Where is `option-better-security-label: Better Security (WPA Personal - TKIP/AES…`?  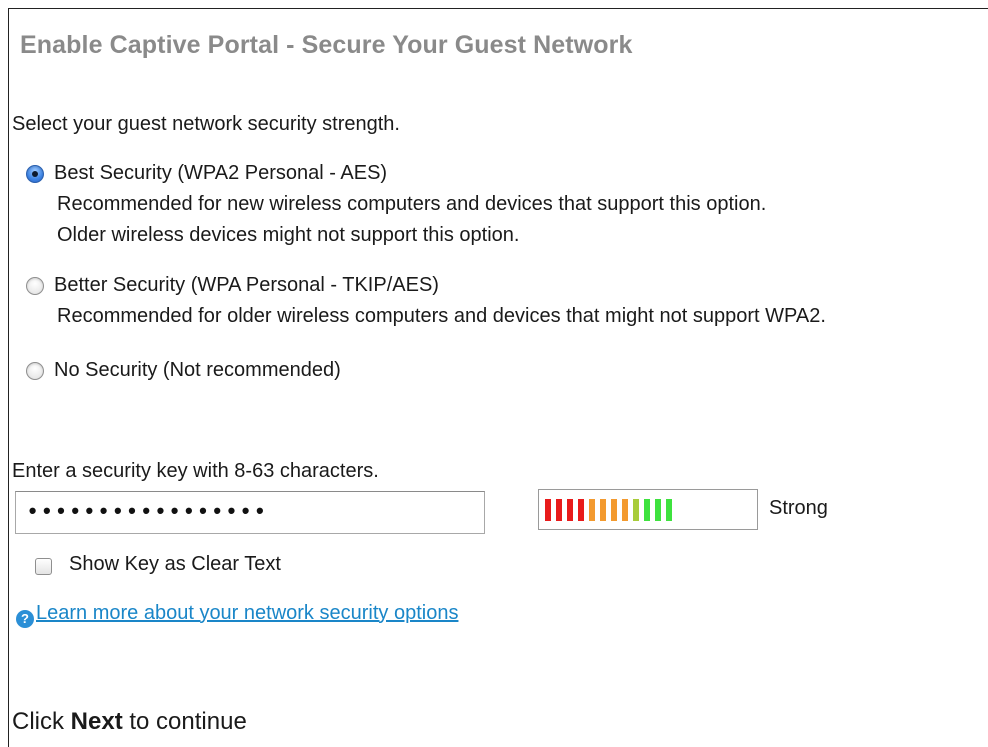 option-better-security-label: Better Security (WPA Personal - TKIP/AES… is located at coordinates (246, 285).